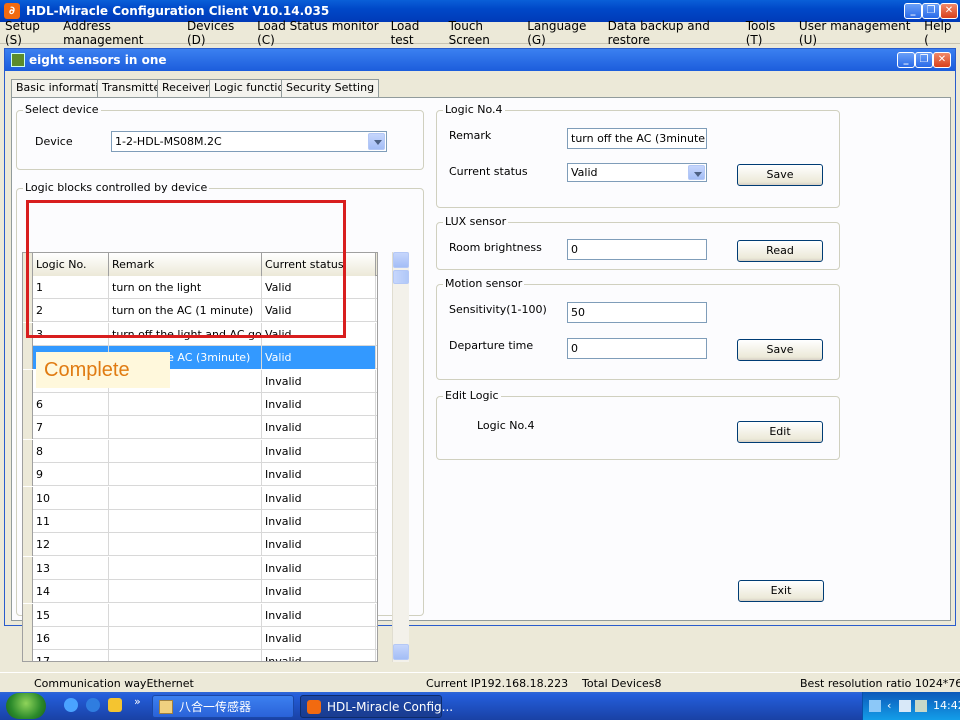 The width and height of the screenshot is (960, 720). Describe the element at coordinates (71, 498) in the screenshot. I see `cell-logic-no: 10` at that location.